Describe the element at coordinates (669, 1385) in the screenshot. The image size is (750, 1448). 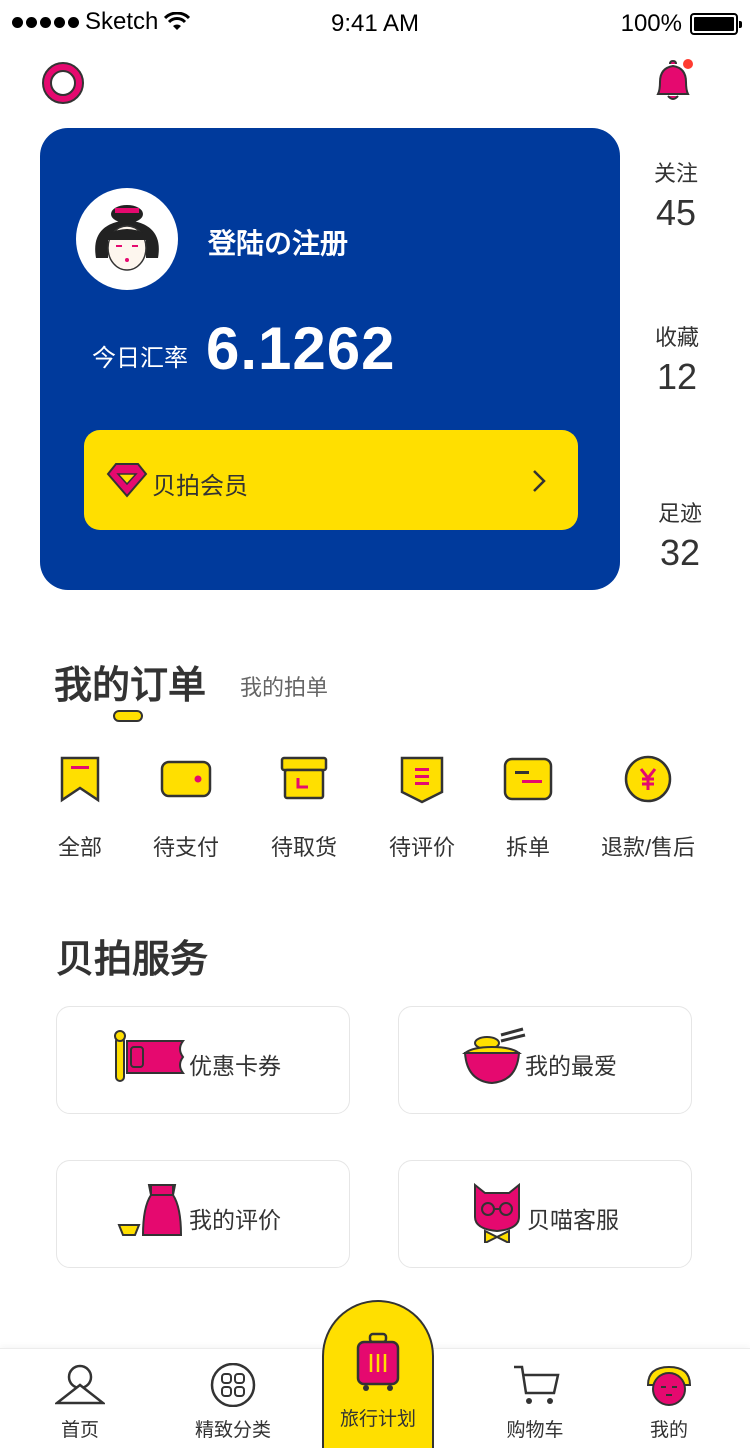
I see `profile-face-icon` at that location.